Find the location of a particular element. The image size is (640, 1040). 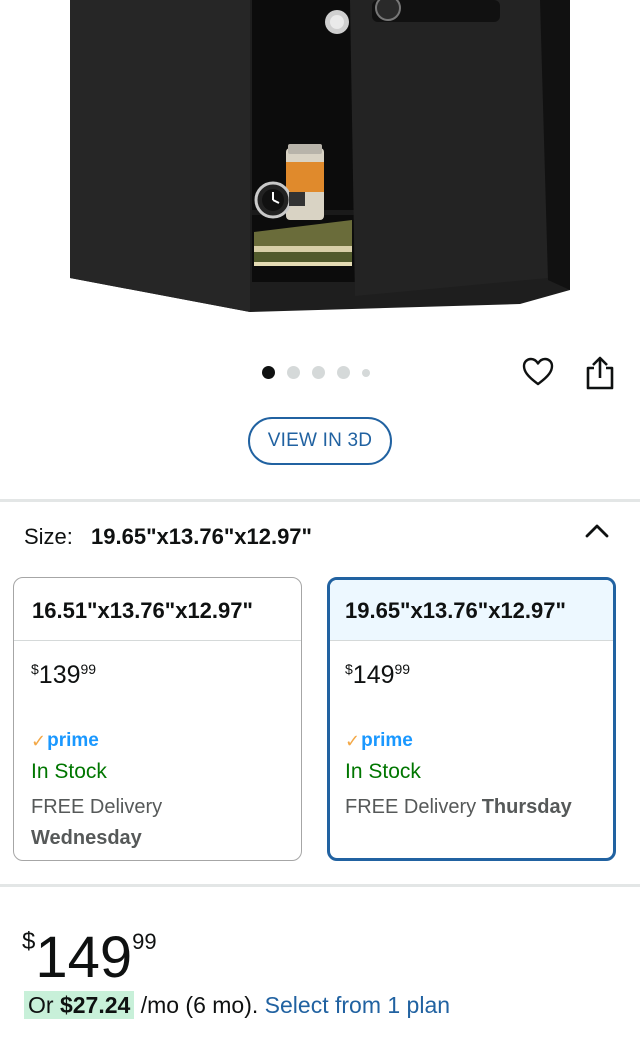

installment-amount: Or $27.24 is located at coordinates (79, 1005).